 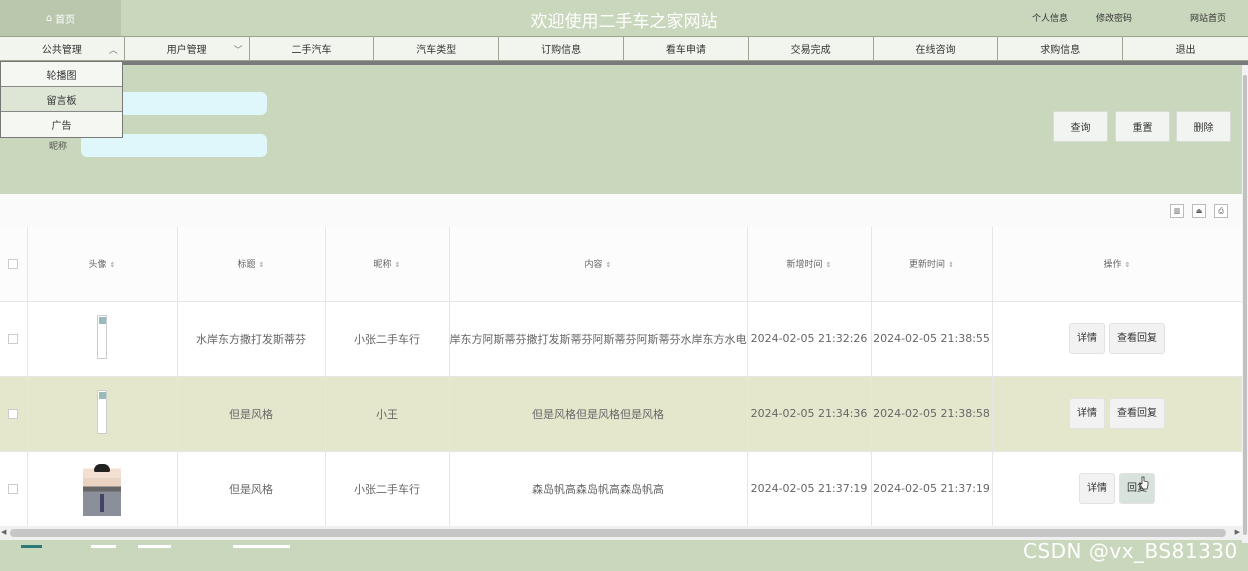 I want to click on dropdown-item-carousel: 轮播图, so click(x=61, y=74).